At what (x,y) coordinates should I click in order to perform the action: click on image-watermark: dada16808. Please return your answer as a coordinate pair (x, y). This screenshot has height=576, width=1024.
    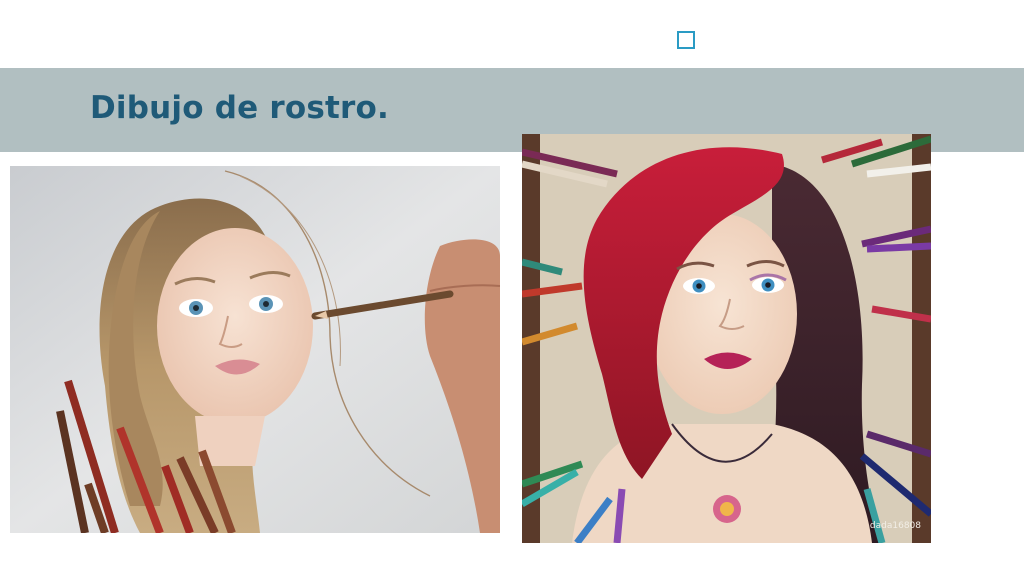
    Looking at the image, I should click on (895, 526).